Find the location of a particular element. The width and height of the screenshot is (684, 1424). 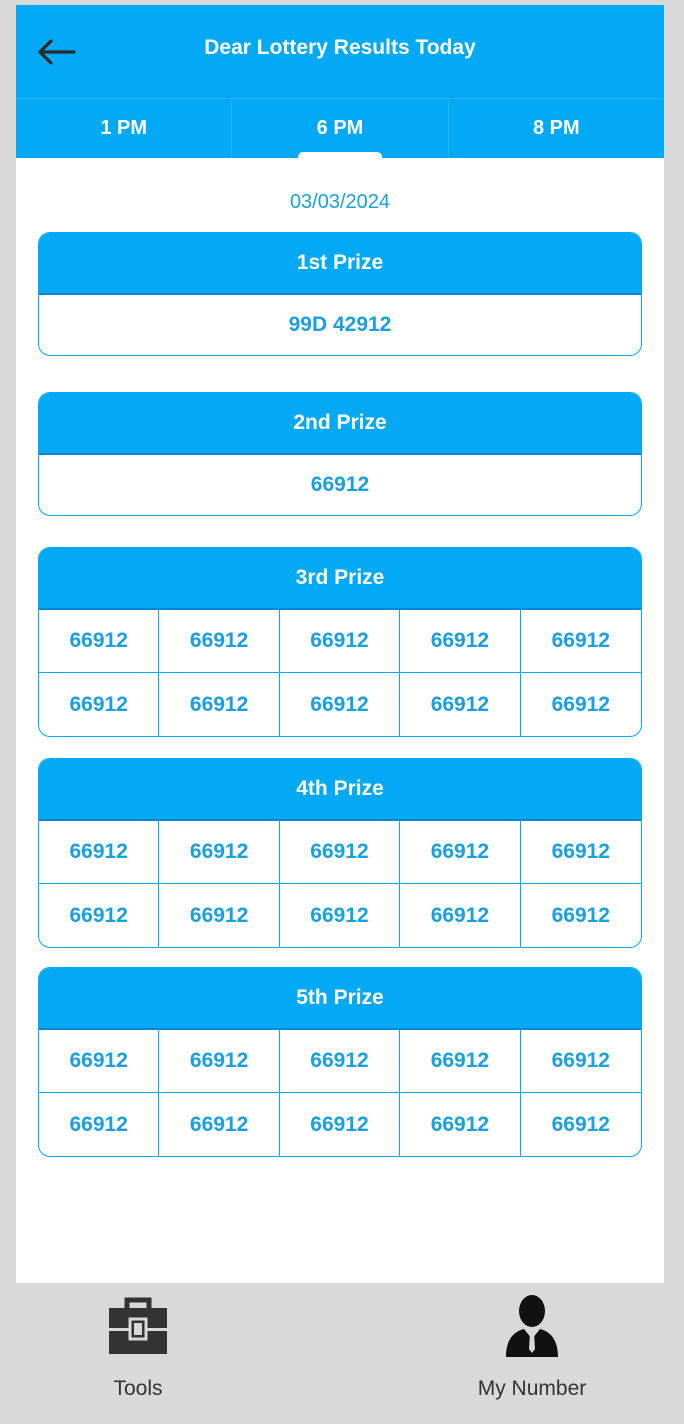

time-tabs: 1 PM 6 PM 8 PM is located at coordinates (340, 128).